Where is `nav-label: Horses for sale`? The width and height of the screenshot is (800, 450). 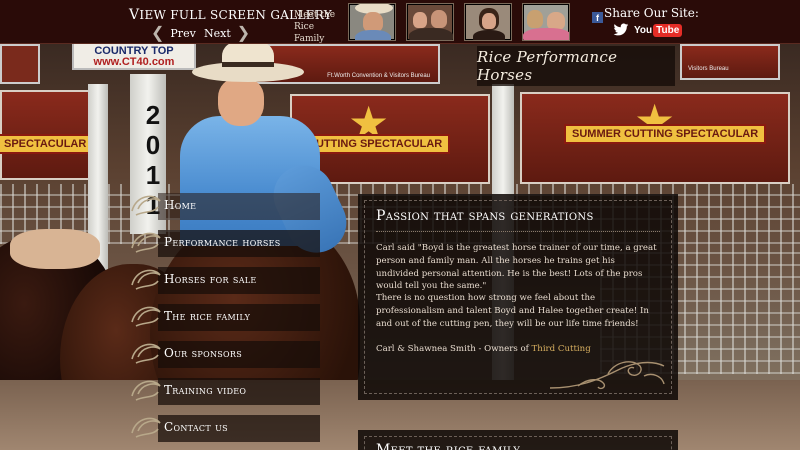 nav-label: Horses for sale is located at coordinates (210, 278).